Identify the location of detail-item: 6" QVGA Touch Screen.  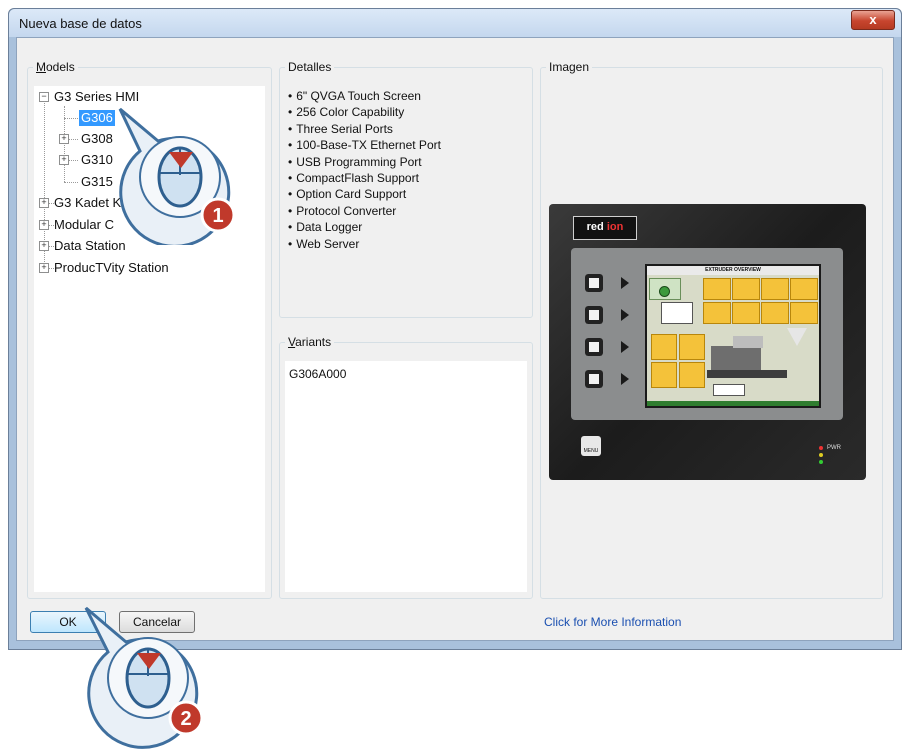
(364, 96).